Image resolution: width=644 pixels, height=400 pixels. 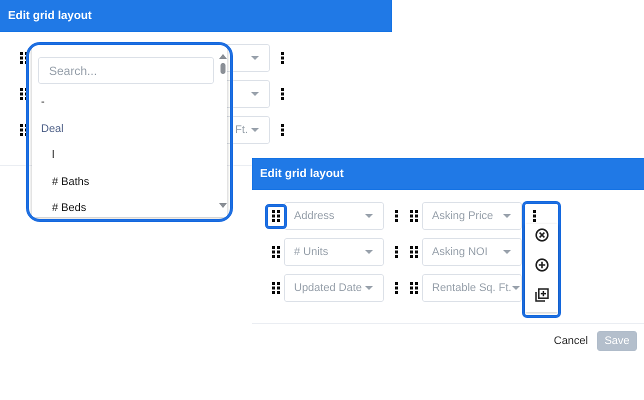 I want to click on scrollbar, so click(x=222, y=131).